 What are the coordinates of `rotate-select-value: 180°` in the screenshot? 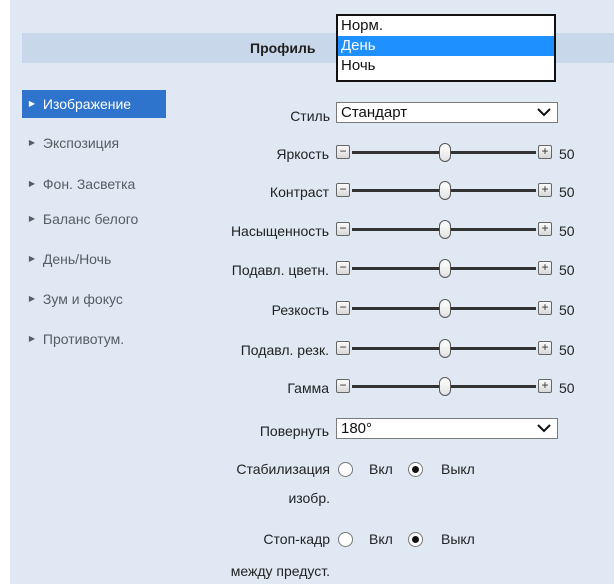 It's located at (357, 428).